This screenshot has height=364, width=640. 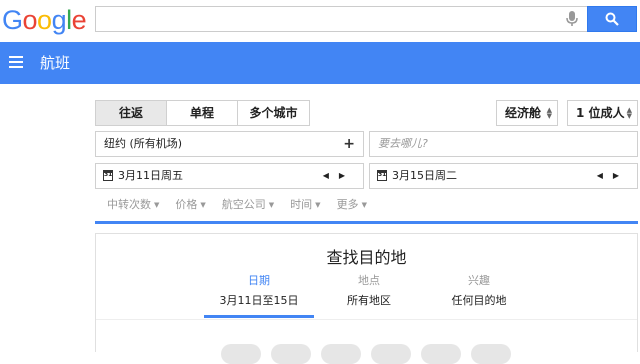 I want to click on cabin-class-label: 经济舱, so click(x=523, y=113).